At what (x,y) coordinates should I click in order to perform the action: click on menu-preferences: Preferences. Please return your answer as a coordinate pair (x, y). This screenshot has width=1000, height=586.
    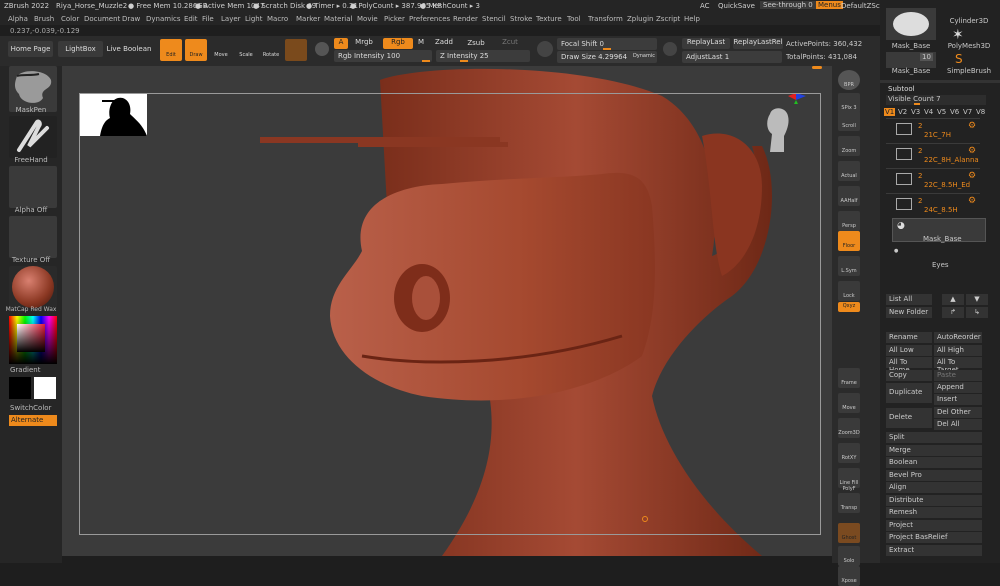
    Looking at the image, I should click on (429, 19).